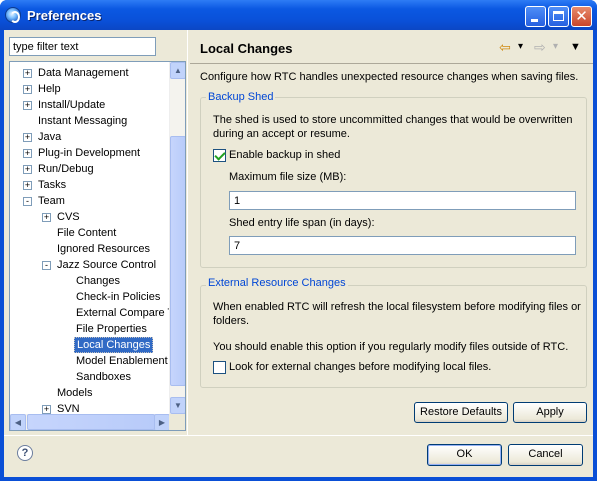 Image resolution: width=597 pixels, height=481 pixels. I want to click on minimize-button, so click(535, 16).